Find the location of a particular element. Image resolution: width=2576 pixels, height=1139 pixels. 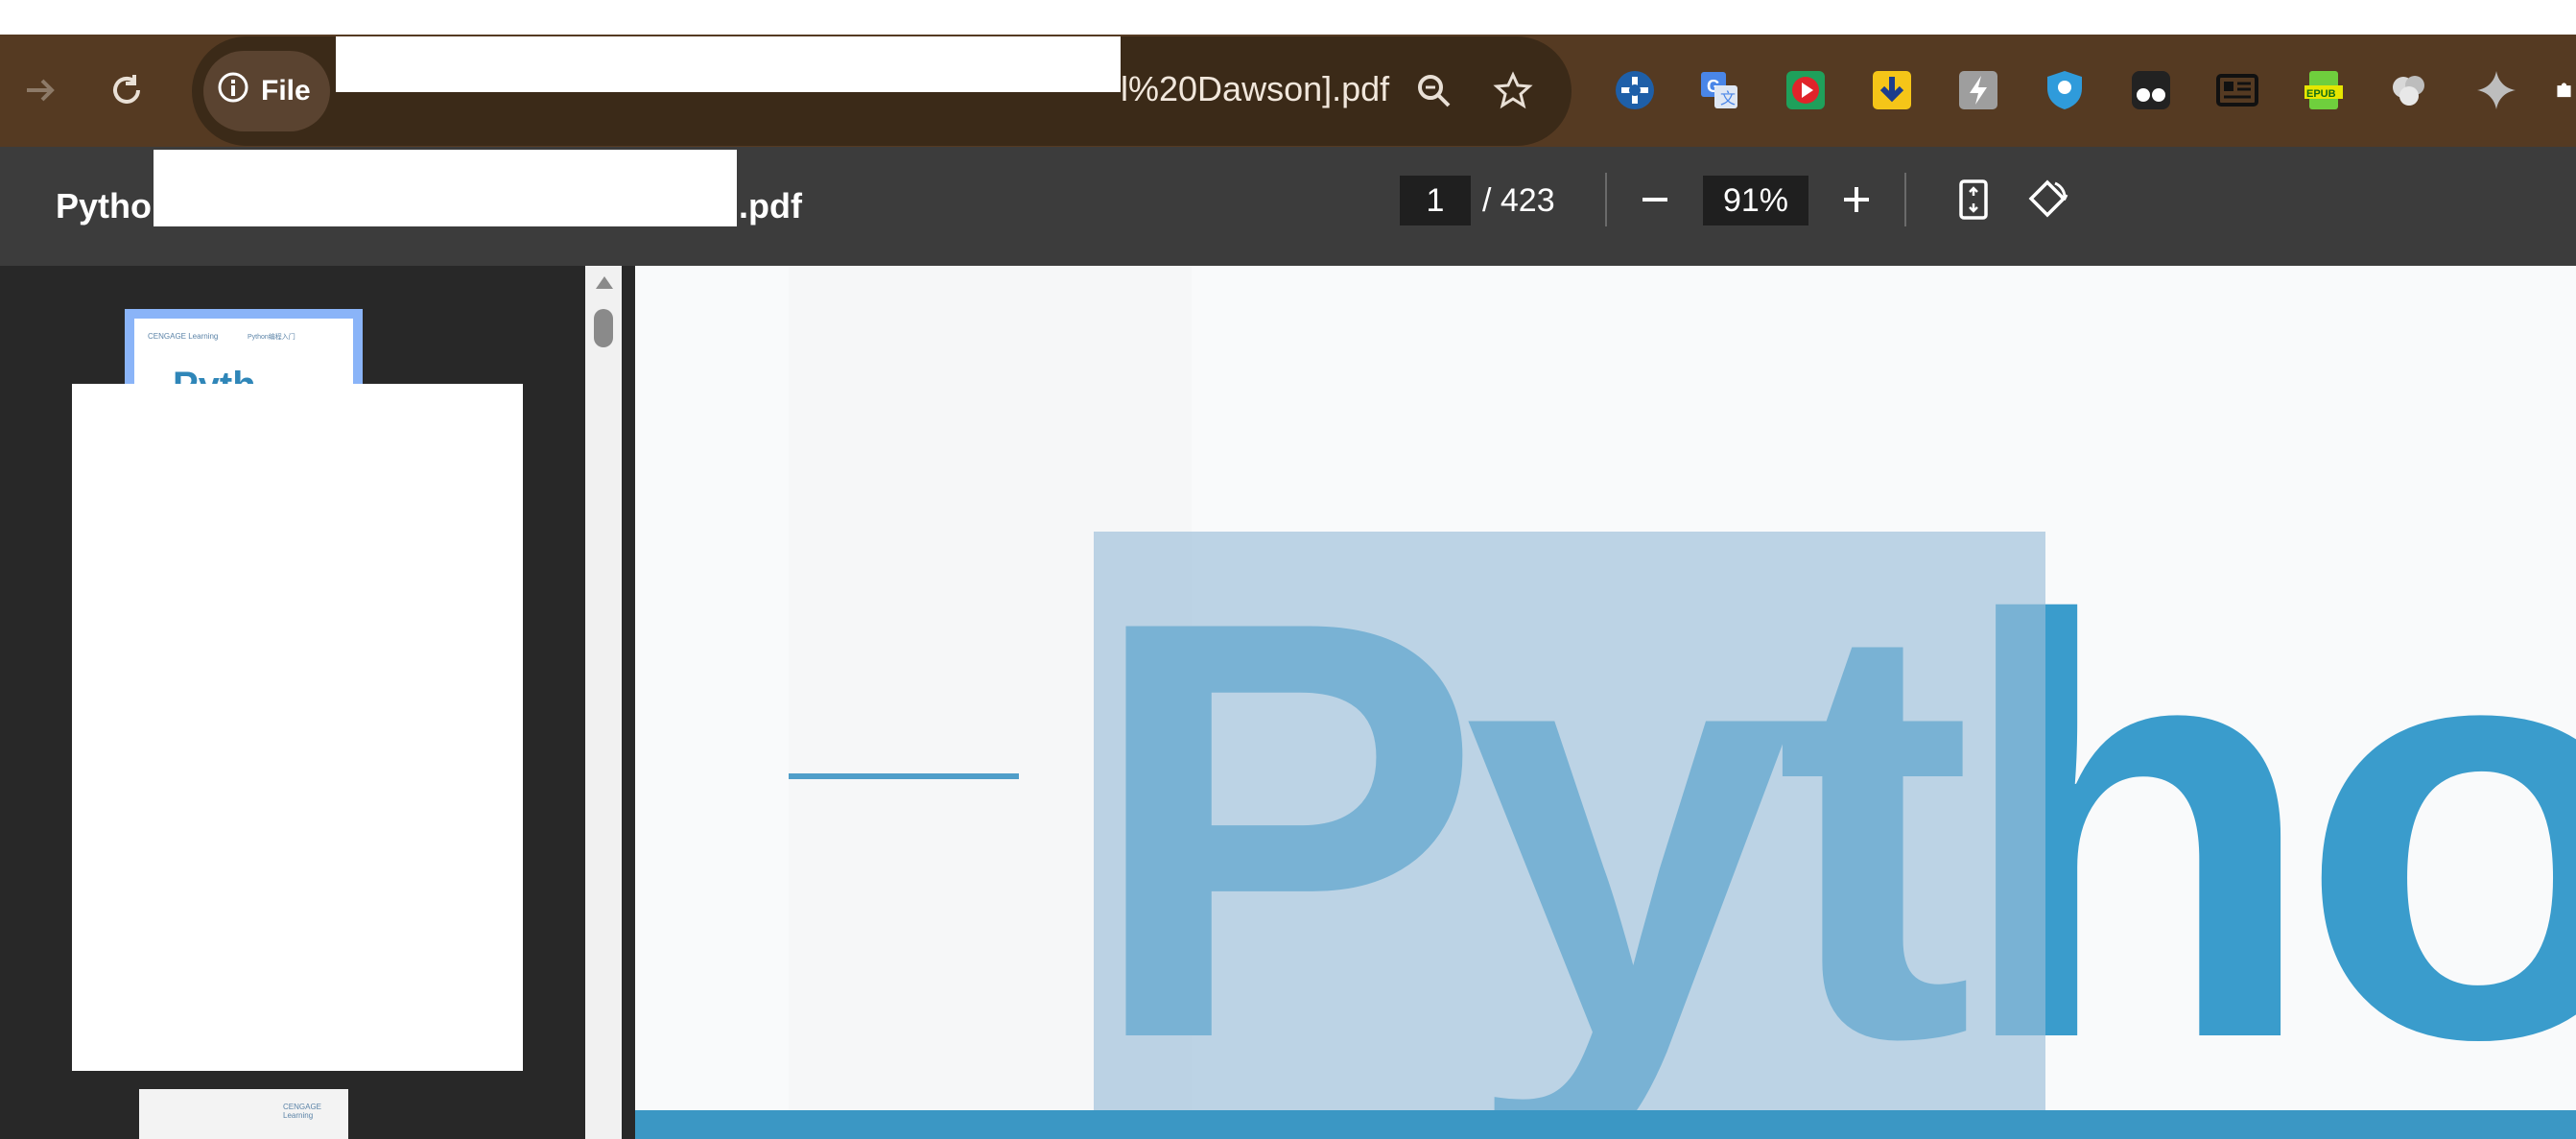

zoom-level-input: 91% is located at coordinates (1756, 201).